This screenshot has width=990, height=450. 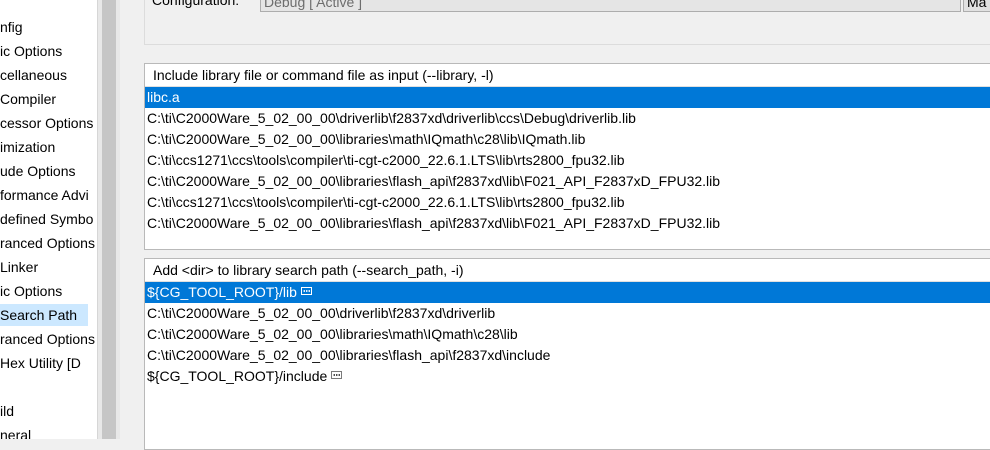 I want to click on tree-scrollbar, so click(x=109, y=219).